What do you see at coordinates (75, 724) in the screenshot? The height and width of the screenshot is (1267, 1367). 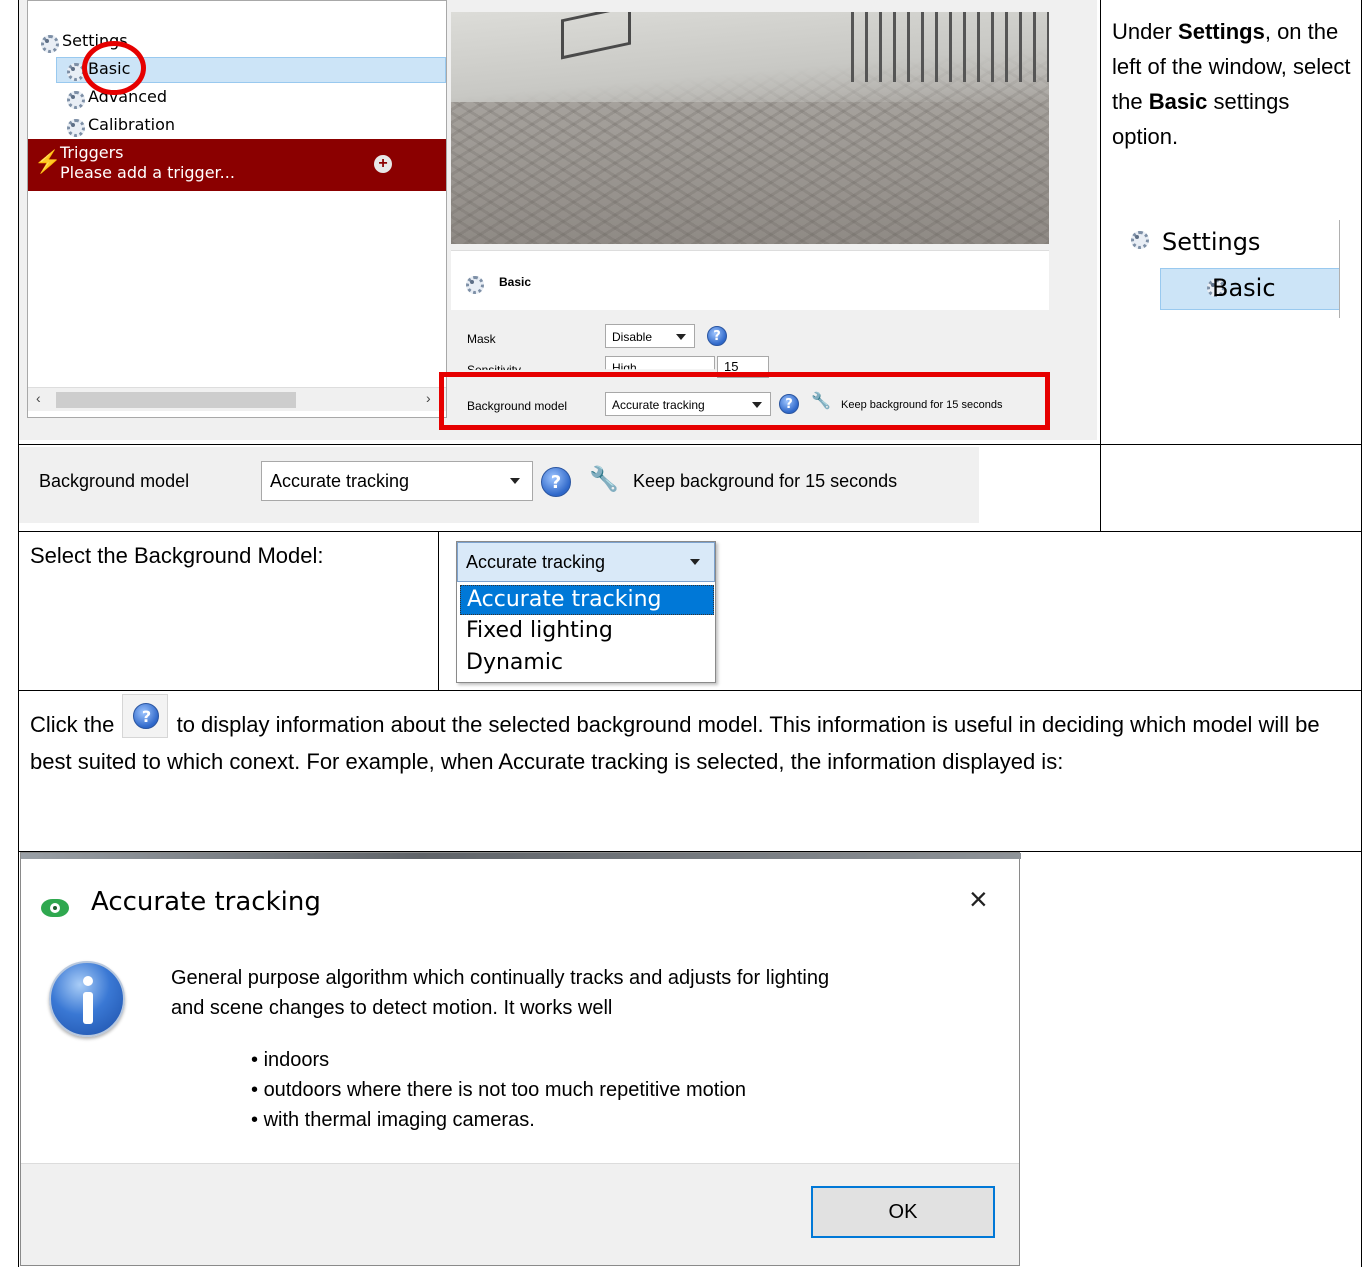 I see `paragraph-before: Click the` at bounding box center [75, 724].